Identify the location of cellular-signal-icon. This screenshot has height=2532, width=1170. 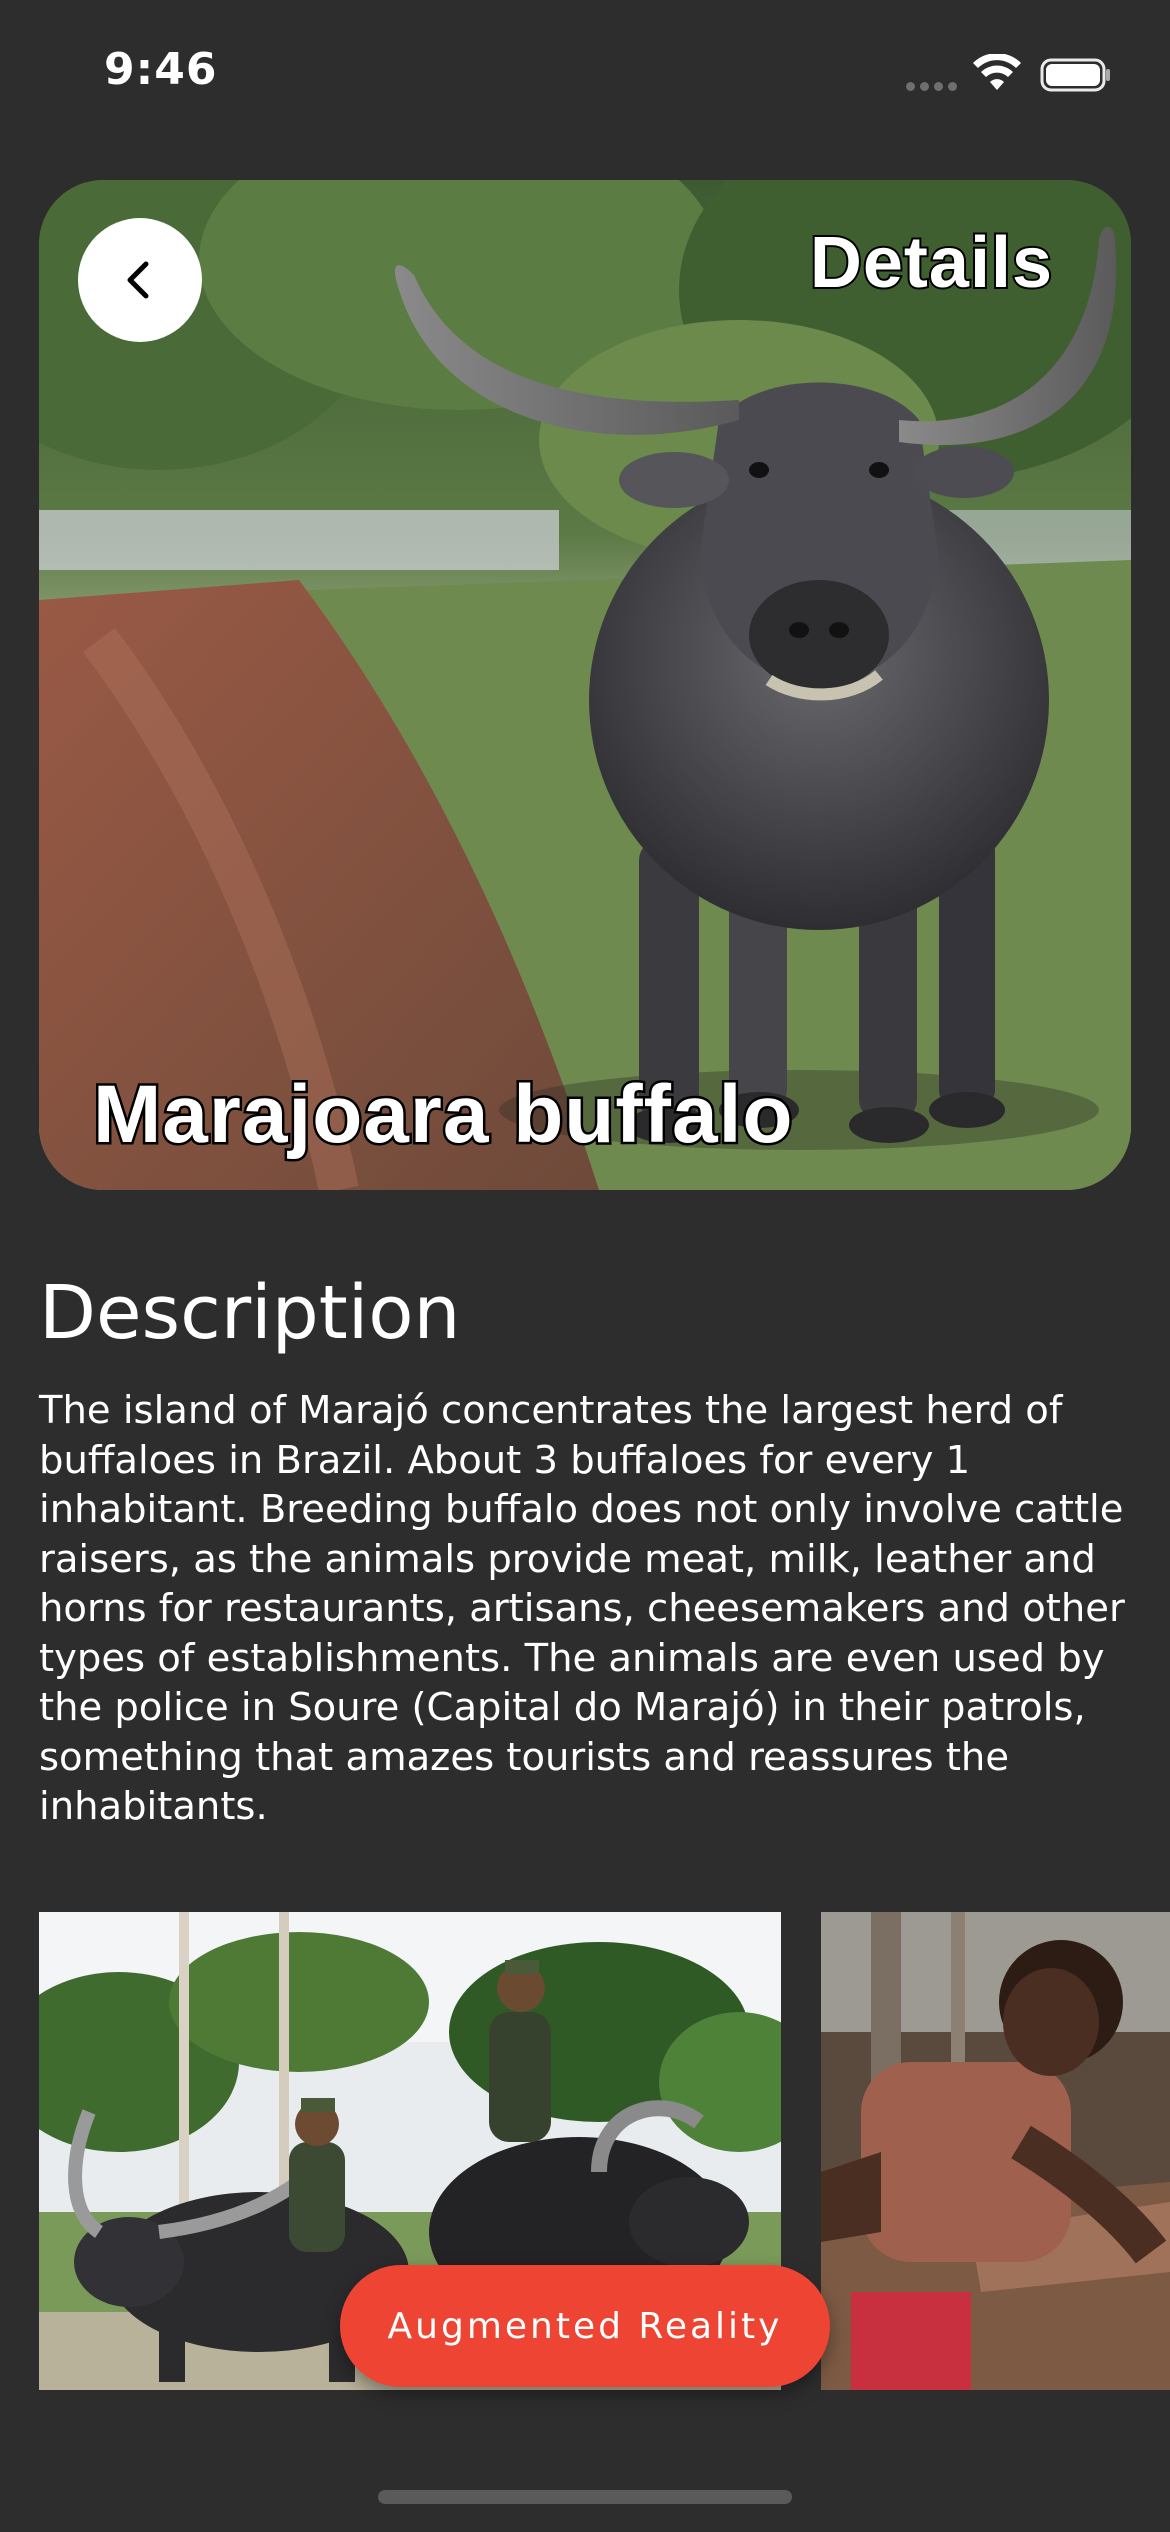
(932, 87).